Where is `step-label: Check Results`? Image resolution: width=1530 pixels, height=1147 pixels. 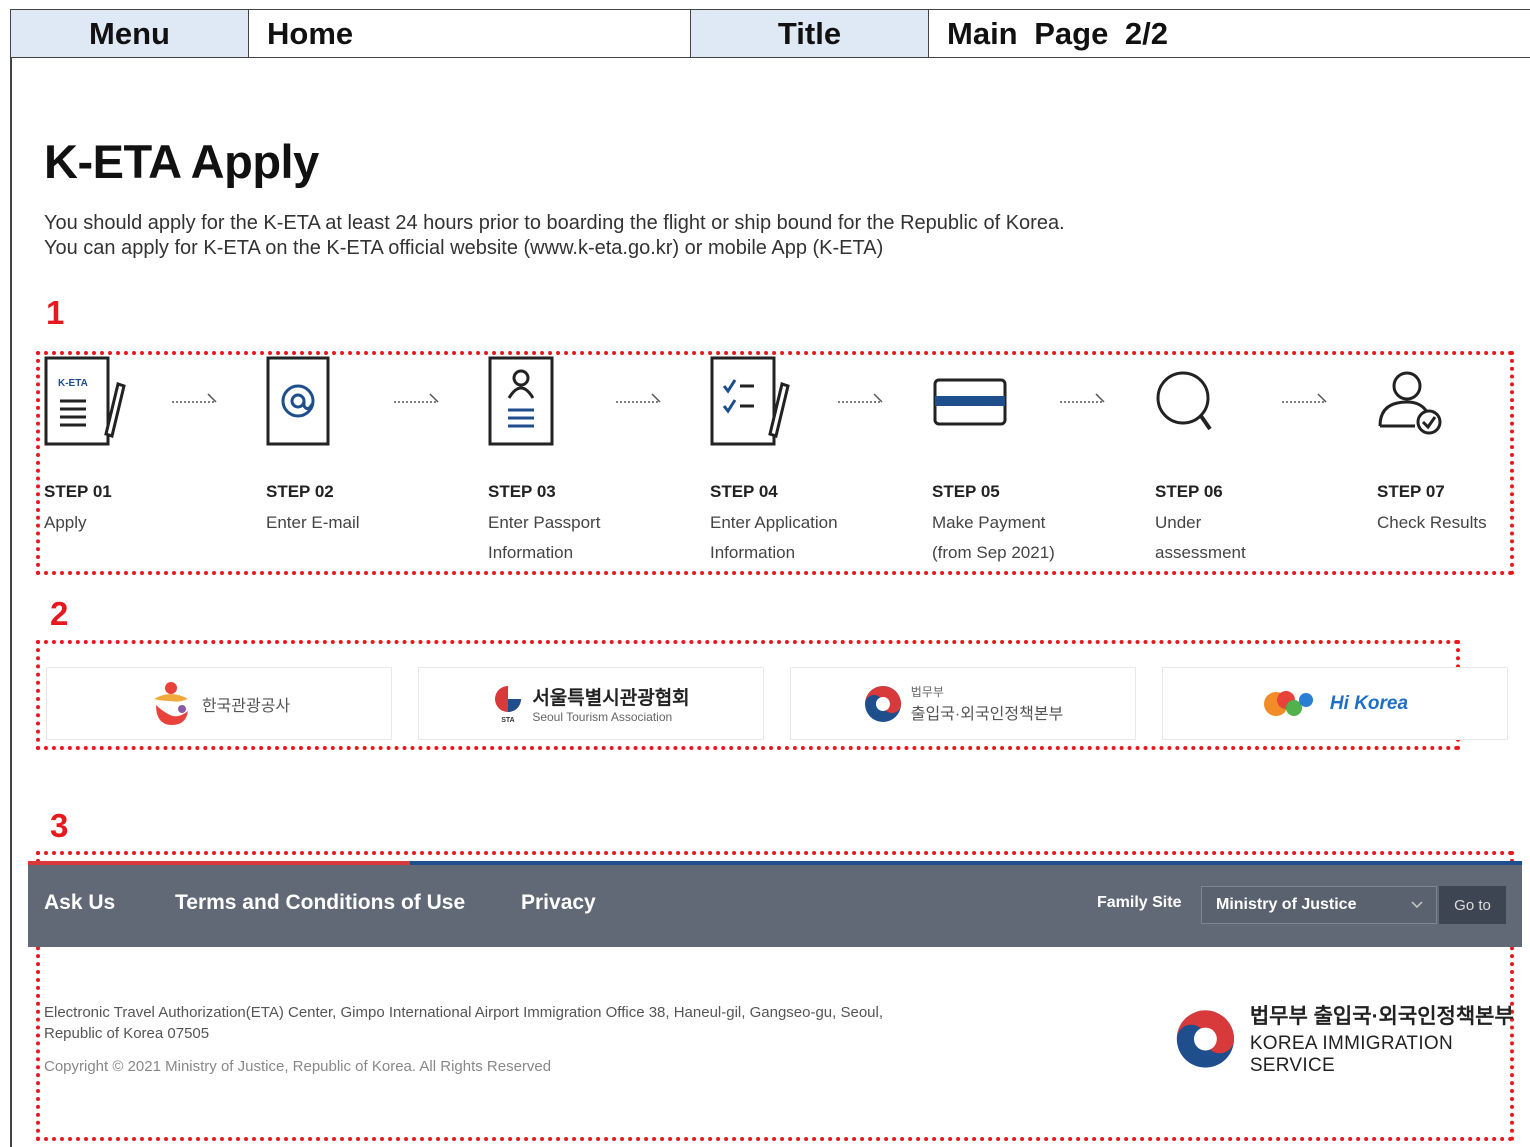
step-label: Check Results is located at coordinates (1432, 522).